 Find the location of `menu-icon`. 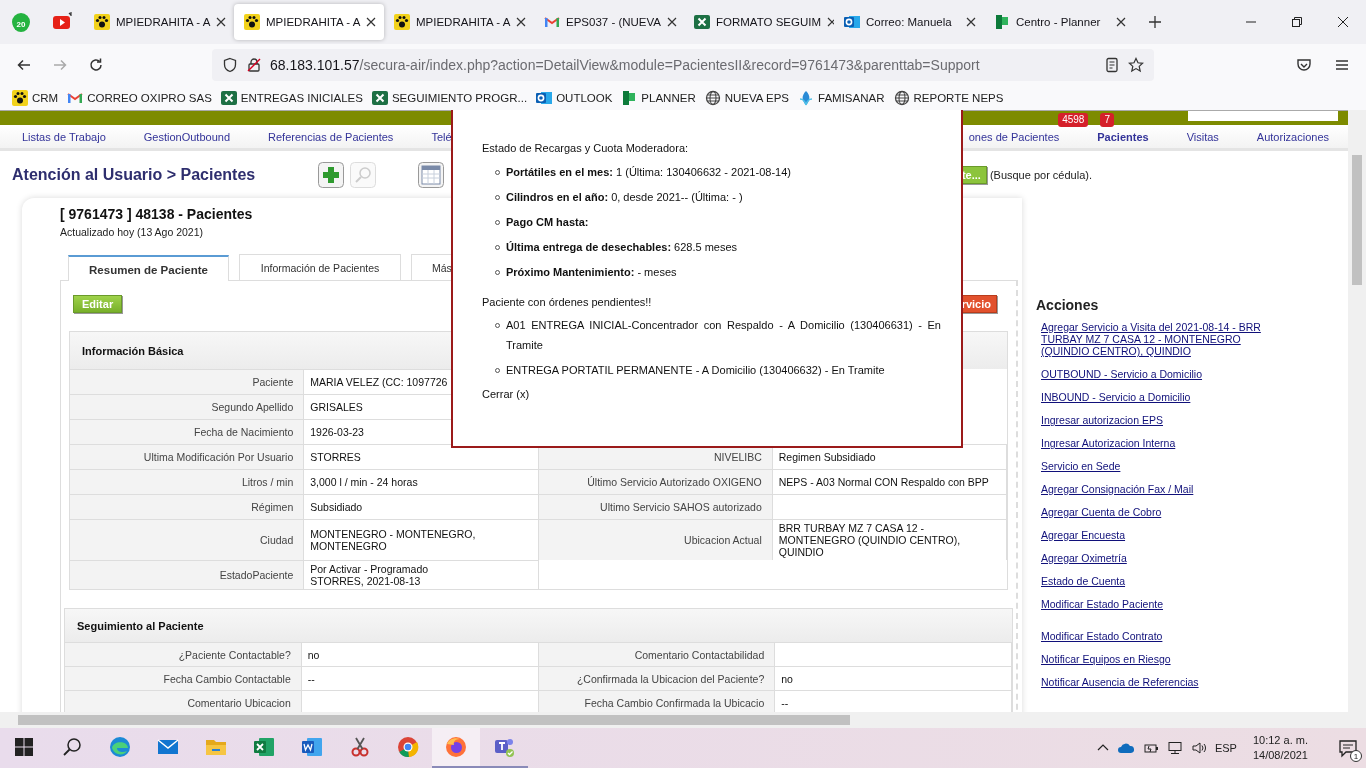

menu-icon is located at coordinates (1342, 65).